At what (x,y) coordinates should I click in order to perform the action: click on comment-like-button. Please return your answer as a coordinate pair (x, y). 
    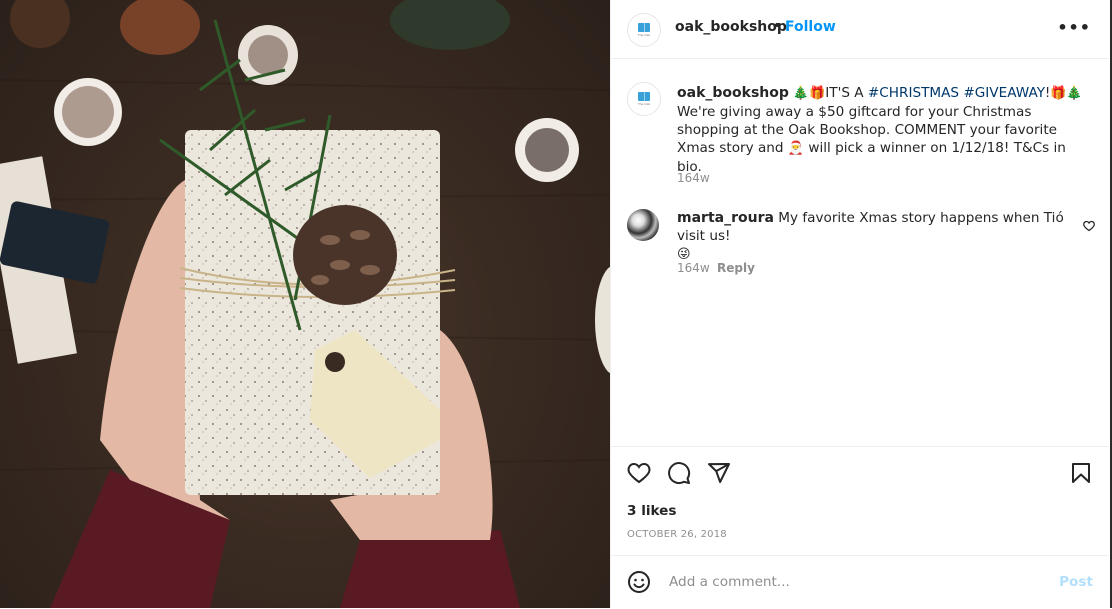
    Looking at the image, I should click on (1089, 226).